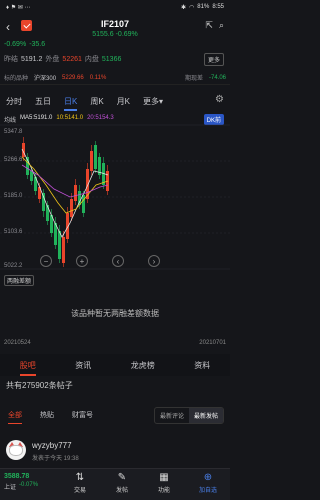  What do you see at coordinates (83, 365) in the screenshot?
I see `tab-news: 资讯` at bounding box center [83, 365].